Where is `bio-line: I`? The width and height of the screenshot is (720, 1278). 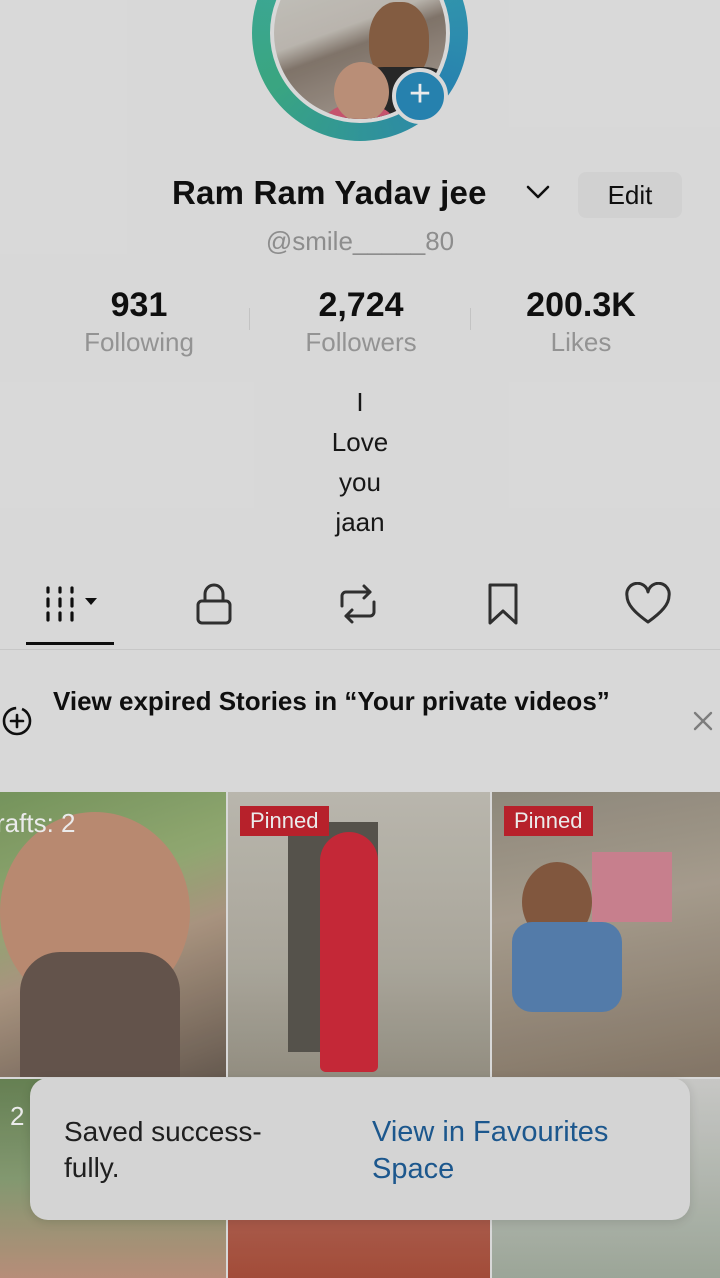
bio-line: I is located at coordinates (360, 402).